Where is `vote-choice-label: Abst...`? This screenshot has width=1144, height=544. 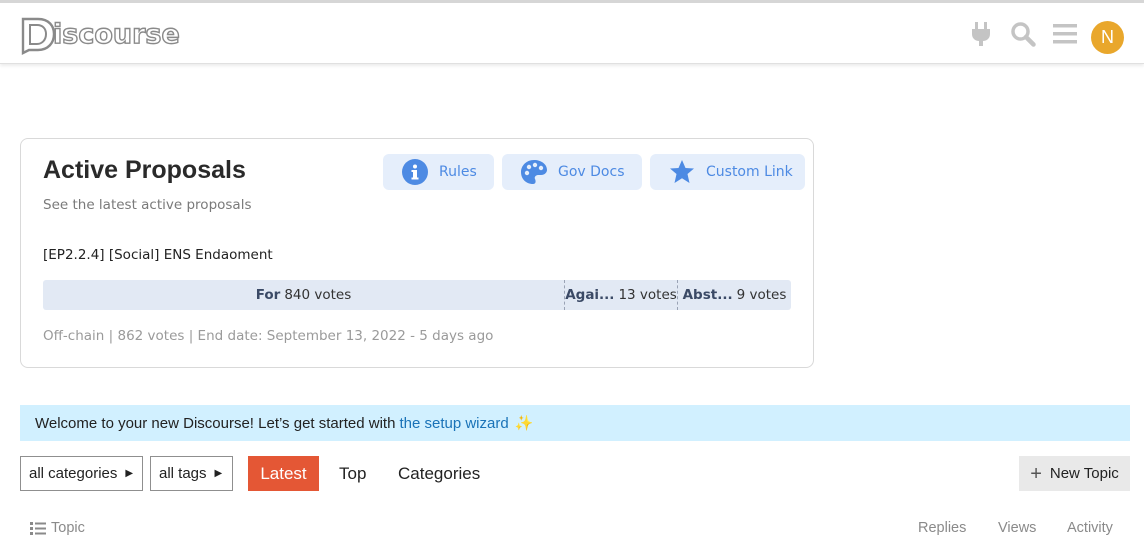
vote-choice-label: Abst... is located at coordinates (707, 295).